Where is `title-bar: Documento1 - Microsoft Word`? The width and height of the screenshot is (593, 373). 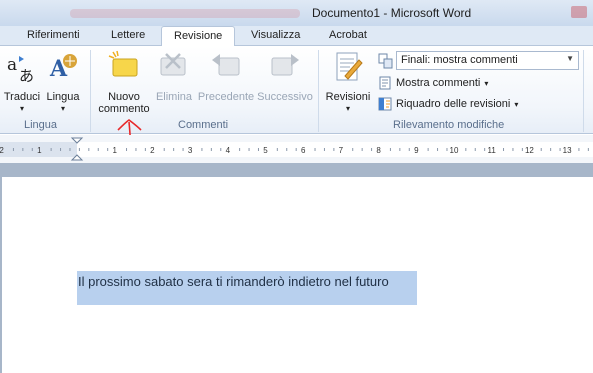 title-bar: Documento1 - Microsoft Word is located at coordinates (296, 13).